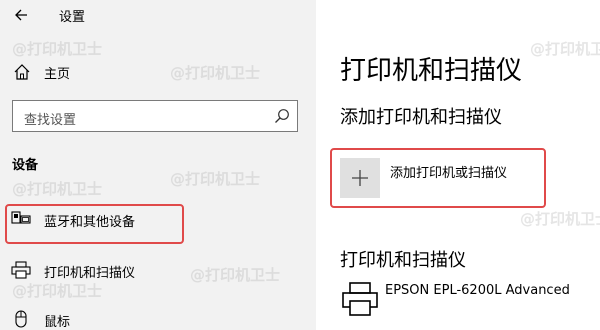 This screenshot has height=330, width=600. Describe the element at coordinates (158, 316) in the screenshot. I see `sidebar-item-mouse: 鼠标` at that location.